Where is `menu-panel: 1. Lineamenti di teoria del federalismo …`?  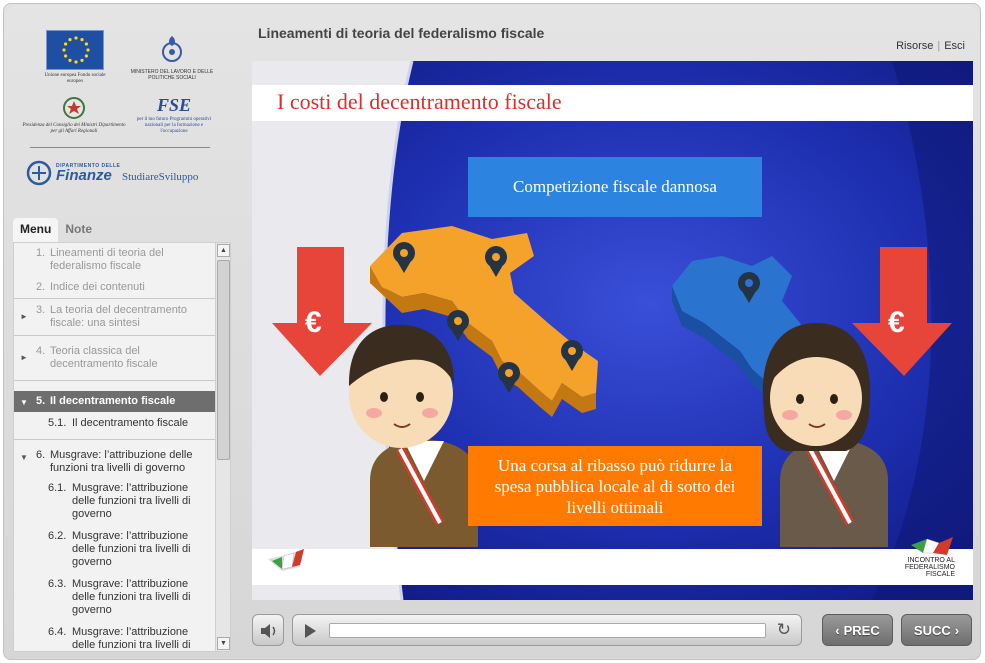
menu-panel: 1. Lineamenti di teoria del federalismo … is located at coordinates (122, 447).